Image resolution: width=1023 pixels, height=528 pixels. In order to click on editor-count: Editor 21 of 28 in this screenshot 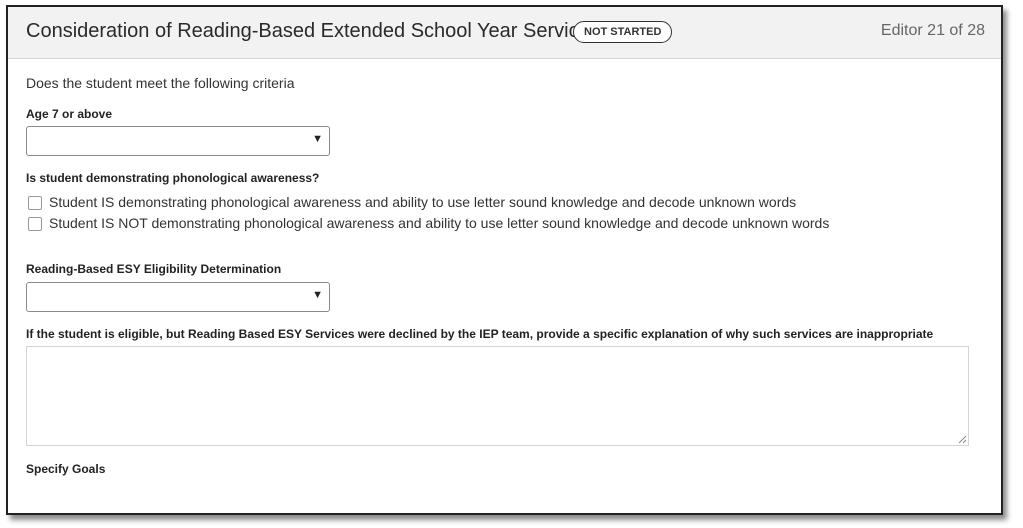, I will do `click(932, 30)`.